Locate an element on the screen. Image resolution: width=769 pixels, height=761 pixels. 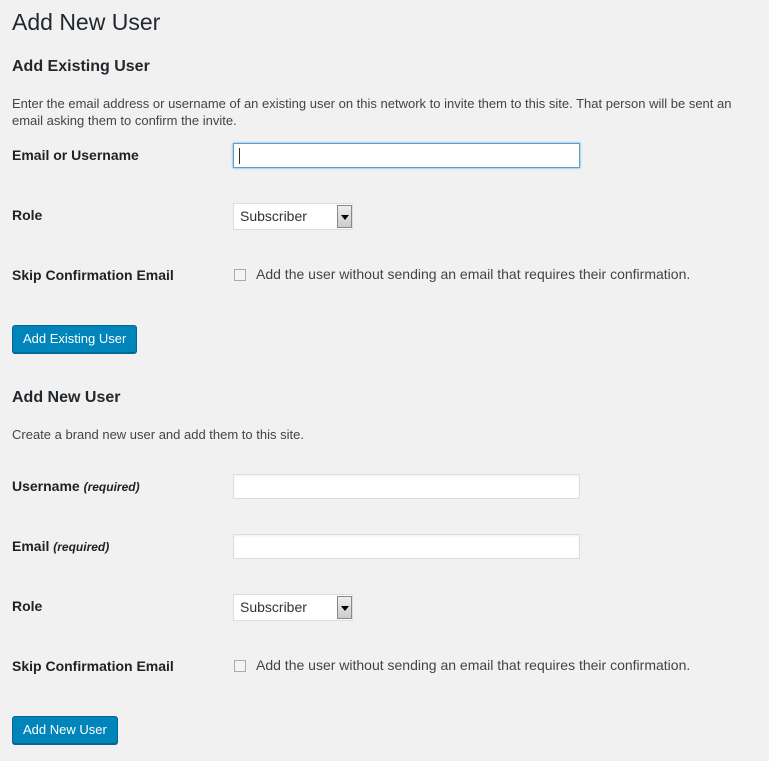
existing-role-label: Role is located at coordinates (27, 215).